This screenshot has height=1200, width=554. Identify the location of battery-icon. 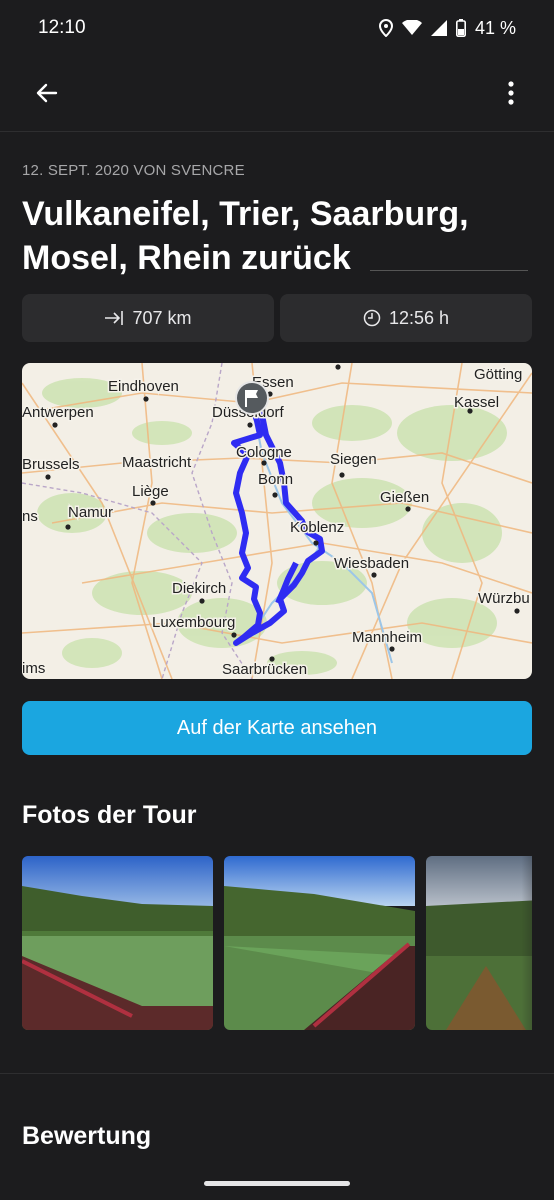
(460, 28).